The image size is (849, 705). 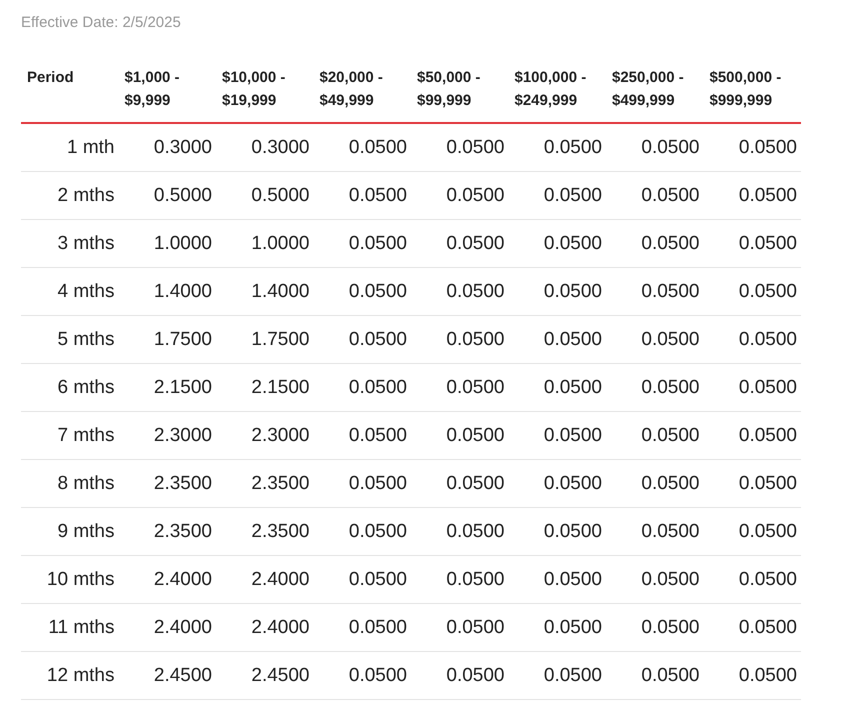 I want to click on table-cell: 2 mths, so click(x=69, y=196).